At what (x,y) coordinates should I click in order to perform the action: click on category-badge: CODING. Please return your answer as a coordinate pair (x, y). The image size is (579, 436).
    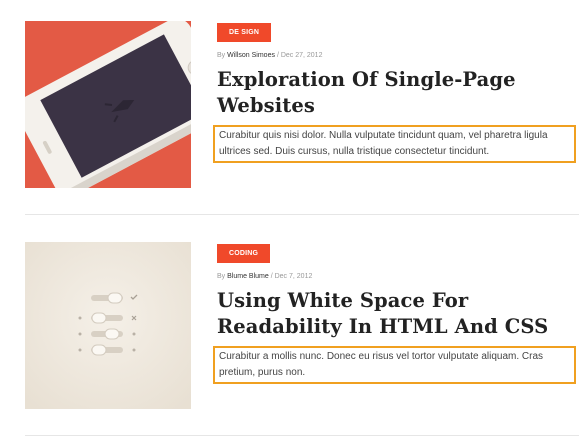
    Looking at the image, I should click on (244, 253).